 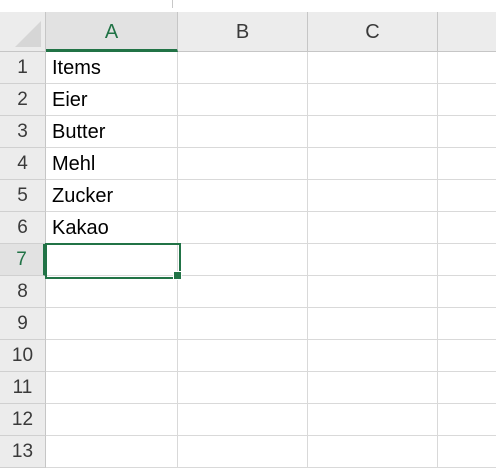 I want to click on cell-b2, so click(x=243, y=100).